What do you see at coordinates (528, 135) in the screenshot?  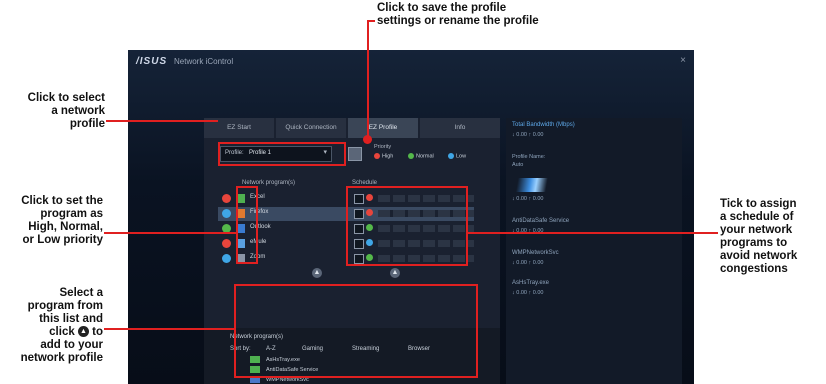 I see `bandwidth-value: ↓ 0.00 ↑ 0.00` at bounding box center [528, 135].